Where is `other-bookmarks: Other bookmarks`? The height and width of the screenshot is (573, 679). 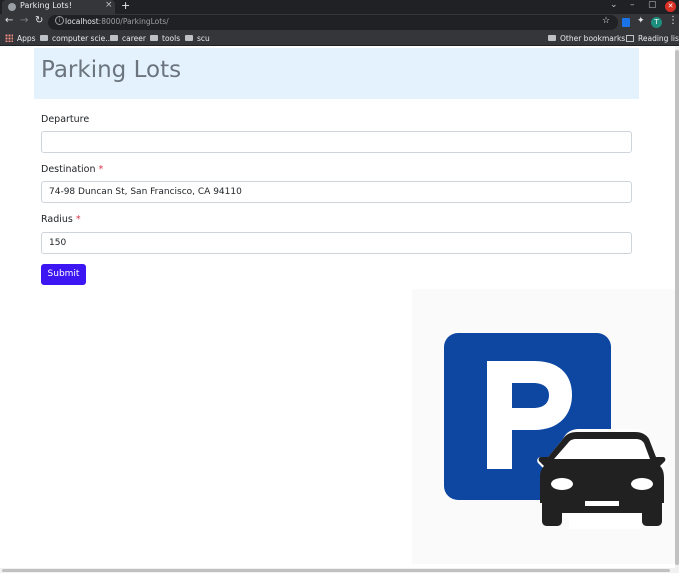 other-bookmarks: Other bookmarks is located at coordinates (586, 38).